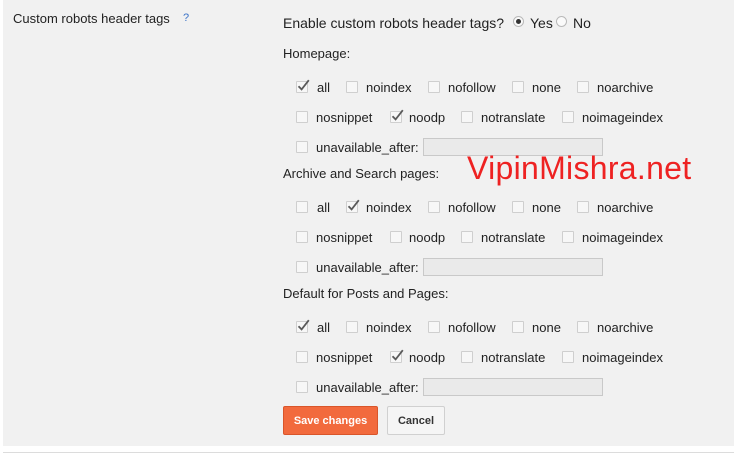 The width and height of the screenshot is (738, 460). Describe the element at coordinates (434, 87) in the screenshot. I see `checkbox-homepage-nofollow` at that location.